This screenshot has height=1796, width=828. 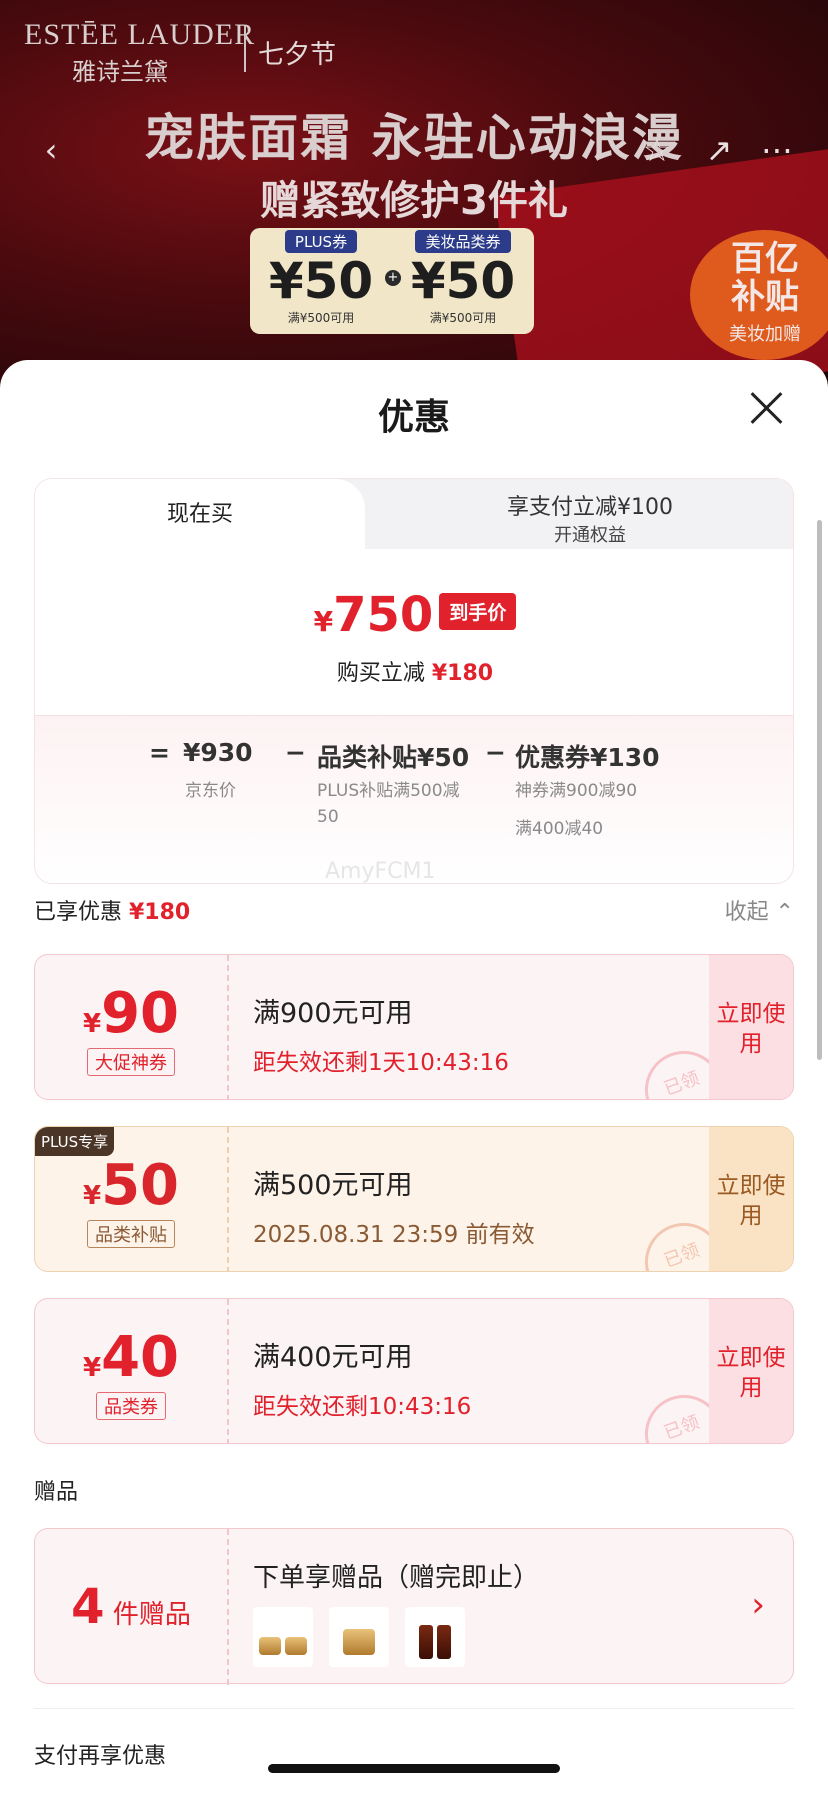 I want to click on subsidy-line: 美妆加赠, so click(x=765, y=334).